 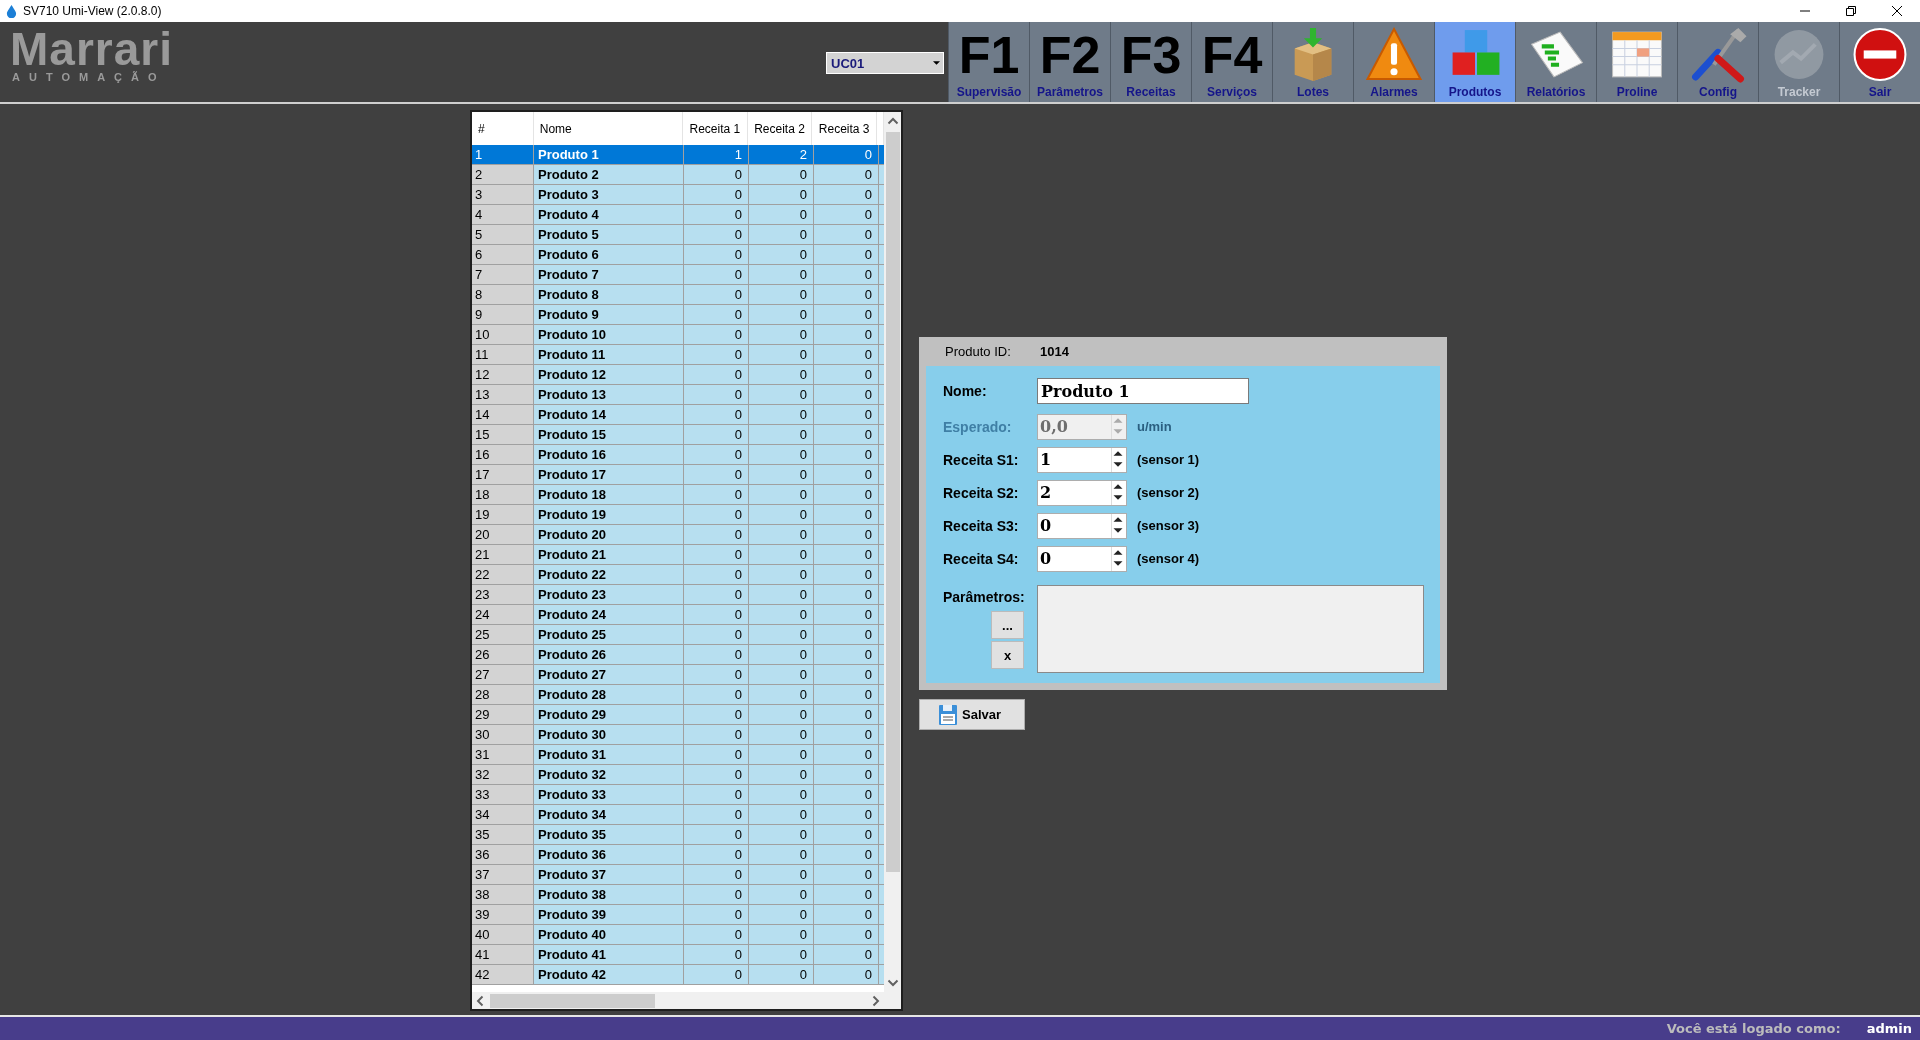 What do you see at coordinates (609, 394) in the screenshot?
I see `table-cell: Produto 13` at bounding box center [609, 394].